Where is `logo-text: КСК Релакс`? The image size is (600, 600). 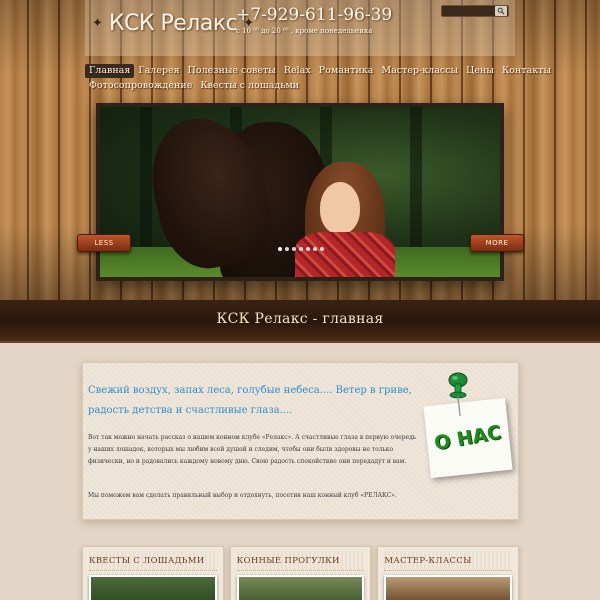
logo-text: КСК Релакс is located at coordinates (173, 23).